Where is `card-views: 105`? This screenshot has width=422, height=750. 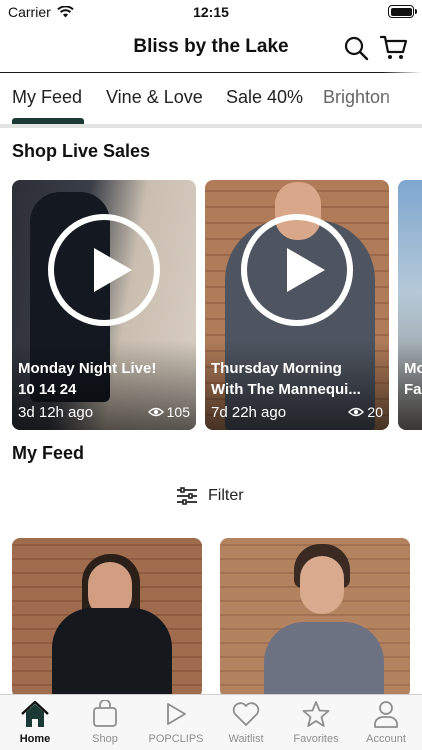
card-views: 105 is located at coordinates (168, 412).